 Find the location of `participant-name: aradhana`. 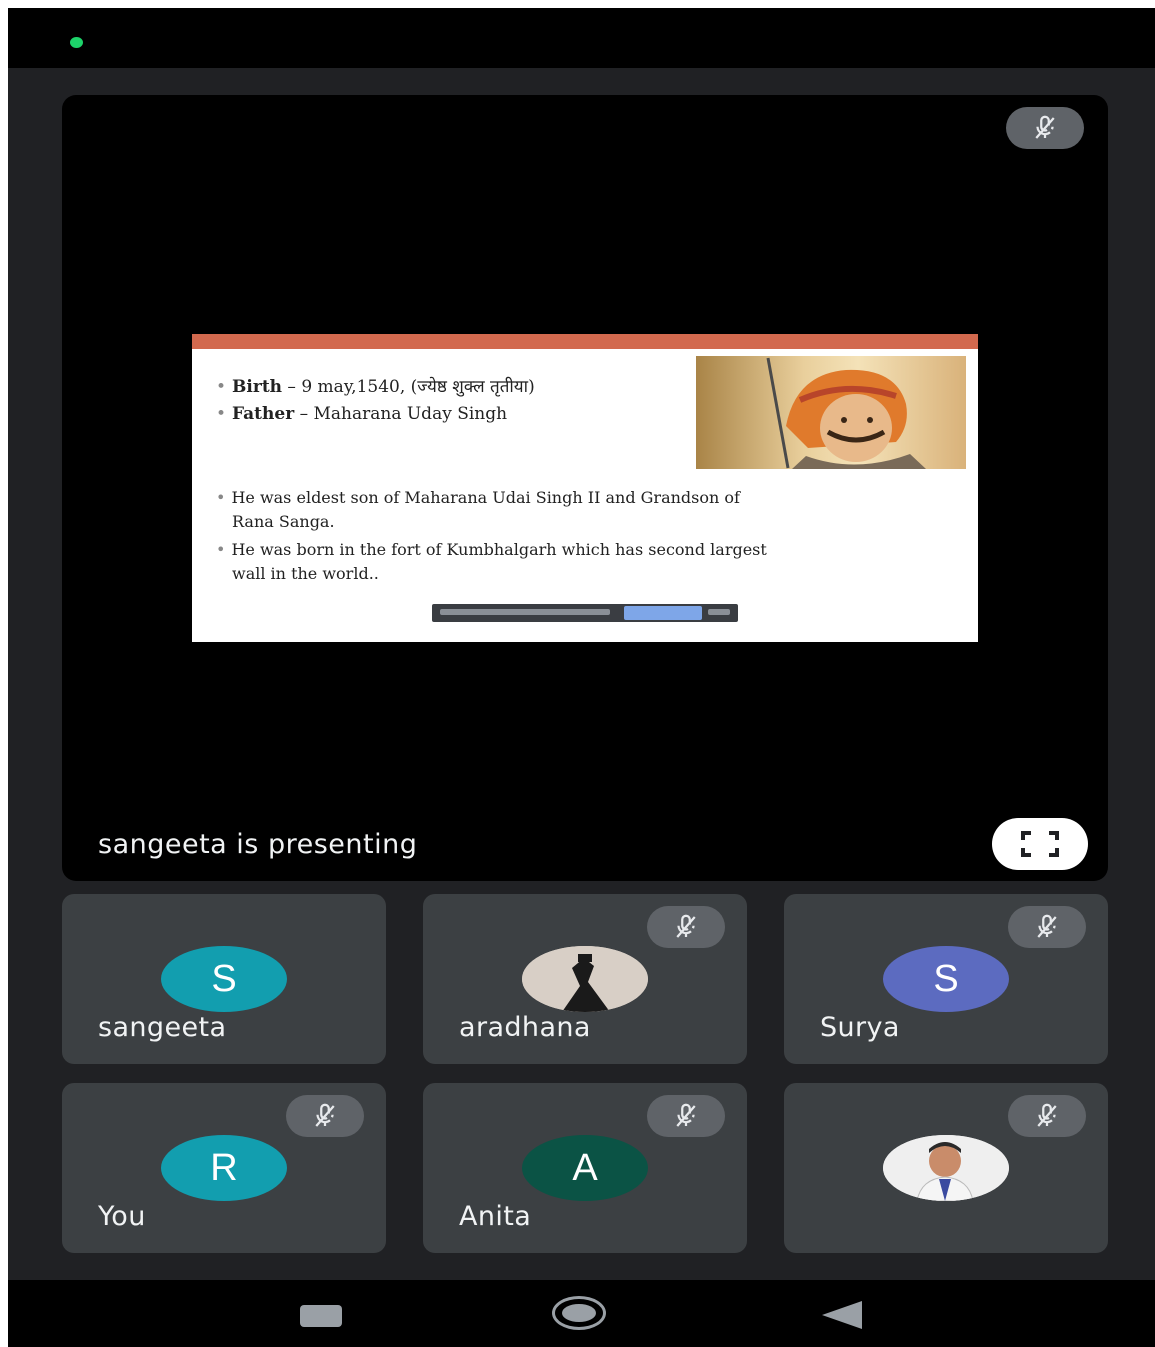

participant-name: aradhana is located at coordinates (525, 1027).